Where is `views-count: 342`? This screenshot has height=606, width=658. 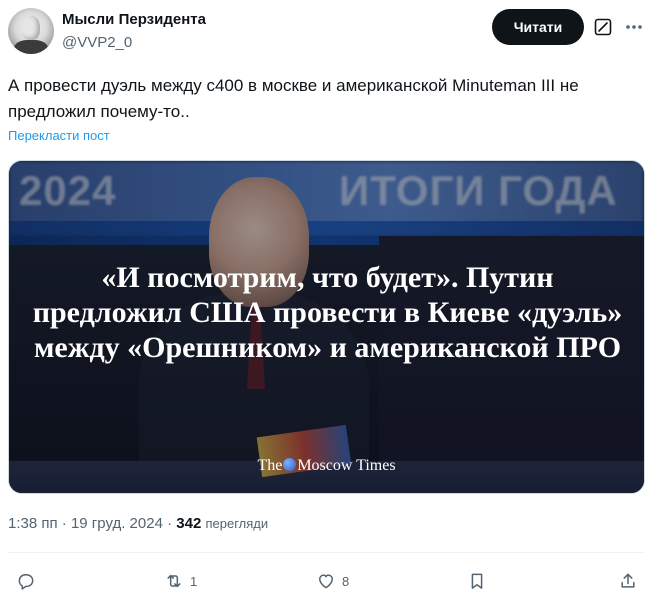 views-count: 342 is located at coordinates (189, 523).